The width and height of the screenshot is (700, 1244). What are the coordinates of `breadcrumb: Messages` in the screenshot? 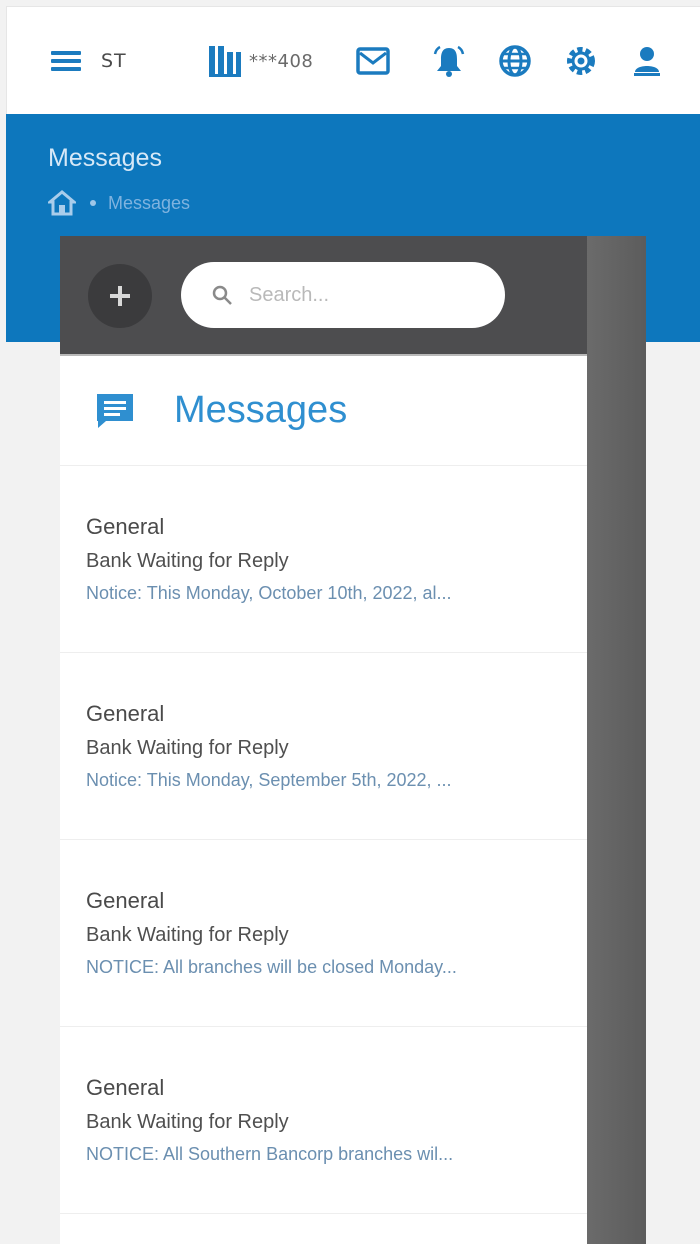 It's located at (119, 203).